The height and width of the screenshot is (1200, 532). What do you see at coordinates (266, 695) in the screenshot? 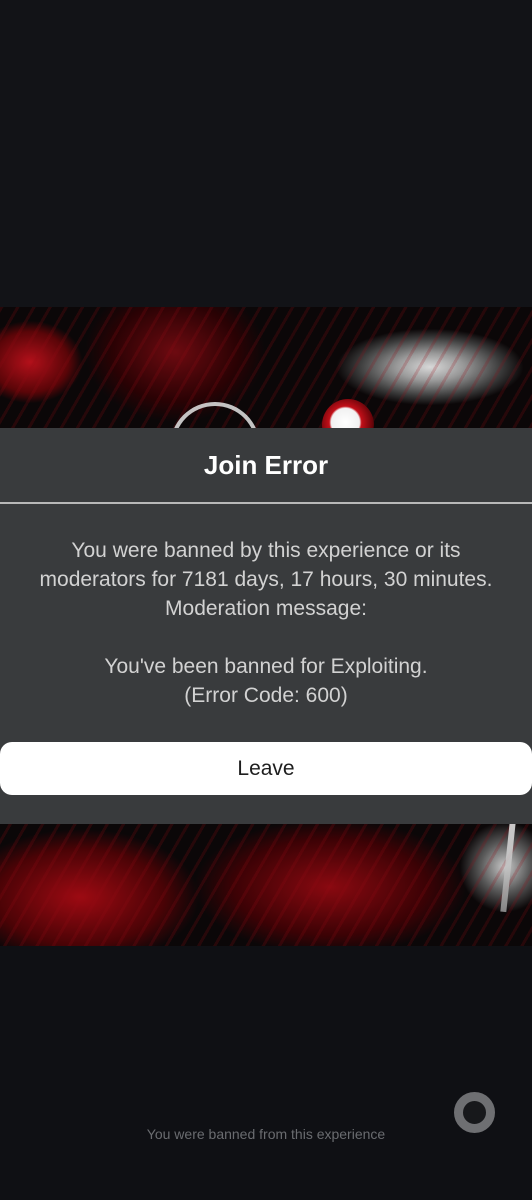
I see `error-code: (Error Code: 600)` at bounding box center [266, 695].